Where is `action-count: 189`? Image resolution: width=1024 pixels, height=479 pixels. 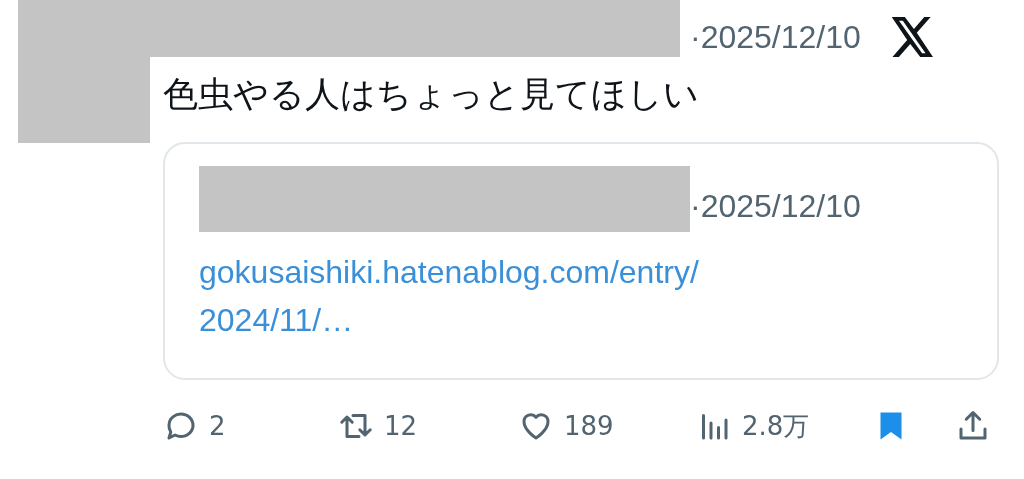
action-count: 189 is located at coordinates (589, 426).